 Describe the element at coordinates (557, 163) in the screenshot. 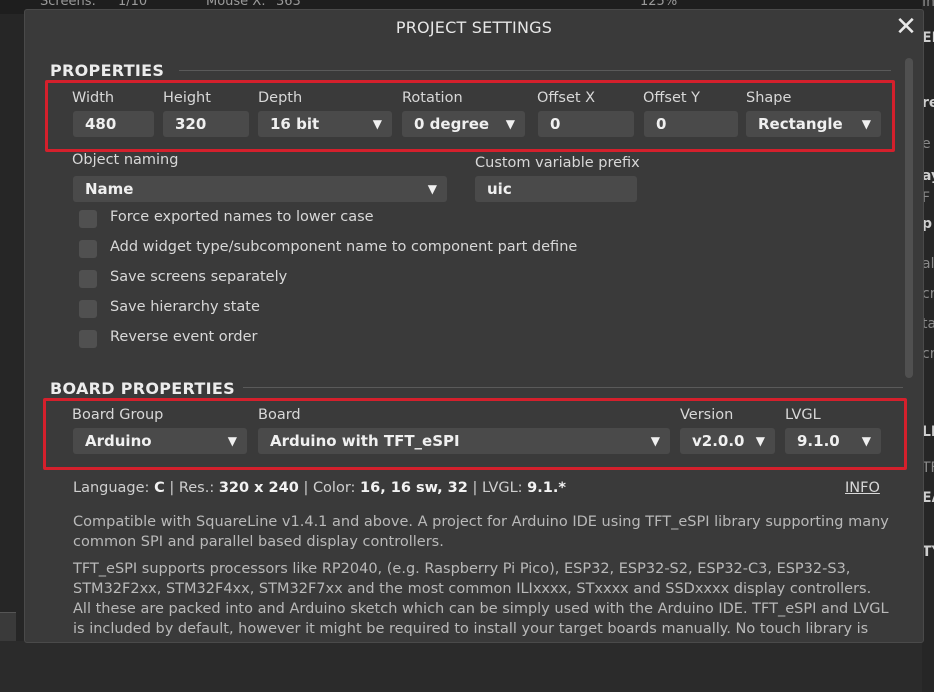

I see `custom-prefix-label: Custom variable prefix` at that location.